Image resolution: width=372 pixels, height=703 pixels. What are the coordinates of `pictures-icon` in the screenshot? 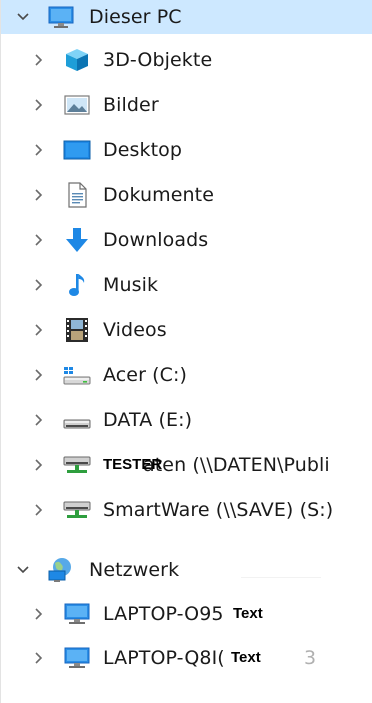 It's located at (77, 105).